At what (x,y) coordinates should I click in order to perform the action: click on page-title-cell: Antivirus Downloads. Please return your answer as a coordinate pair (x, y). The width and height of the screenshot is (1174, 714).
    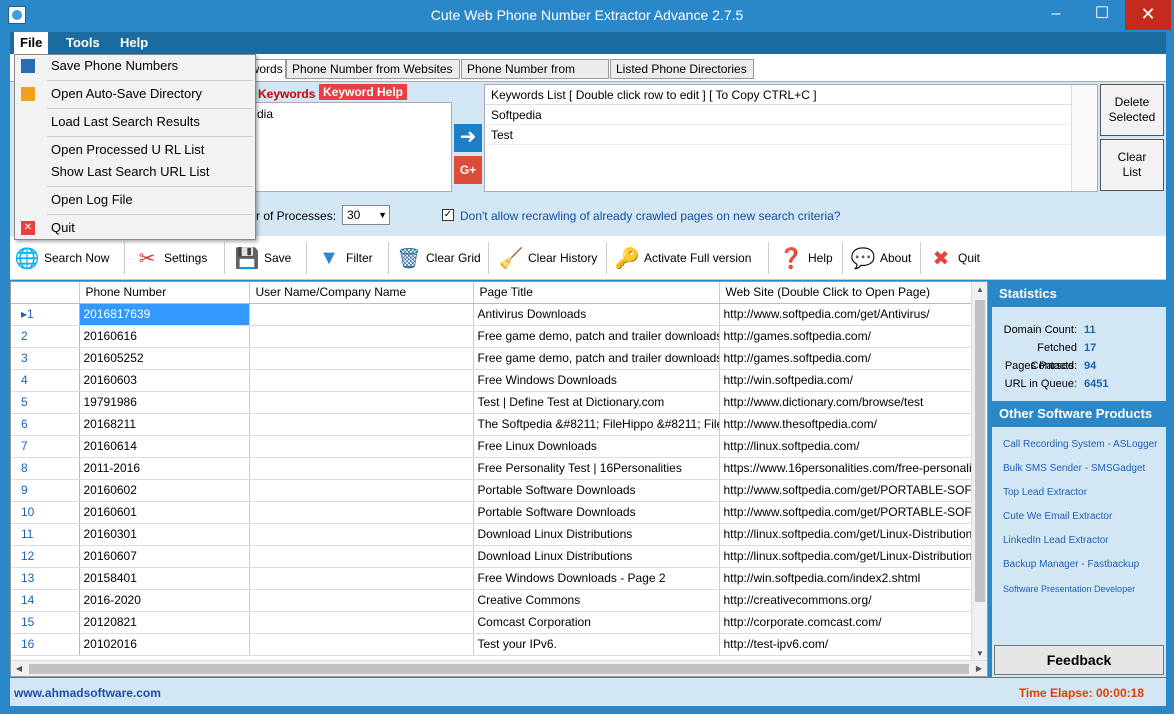
    Looking at the image, I should click on (596, 314).